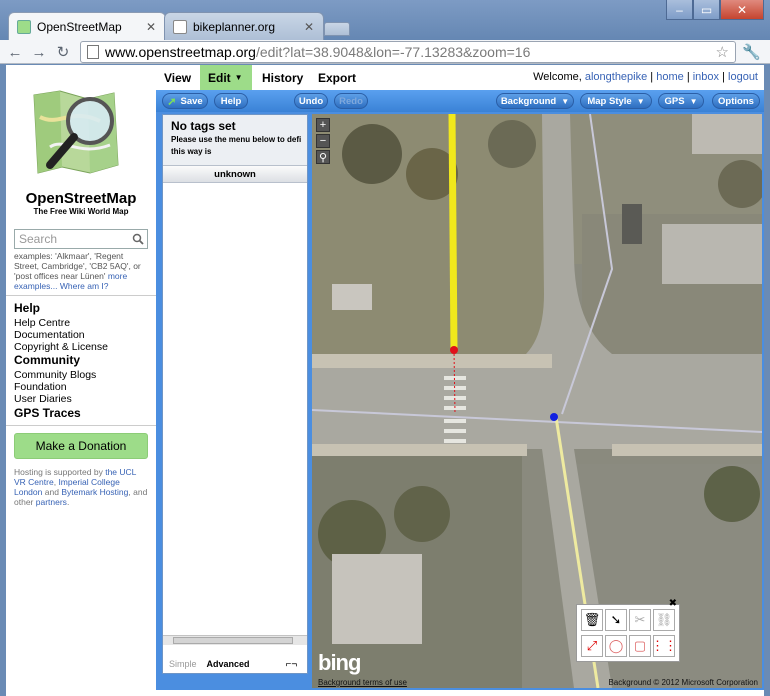 The height and width of the screenshot is (696, 770). I want to click on background-button: Background ▼, so click(535, 101).